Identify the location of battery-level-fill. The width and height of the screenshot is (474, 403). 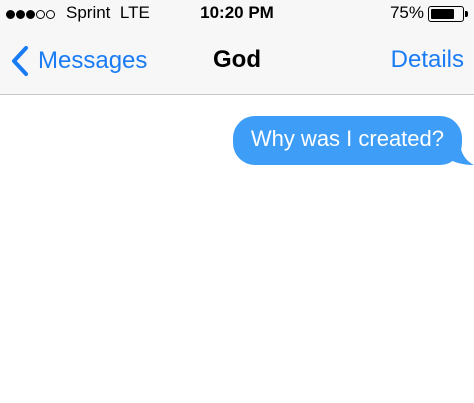
(442, 14).